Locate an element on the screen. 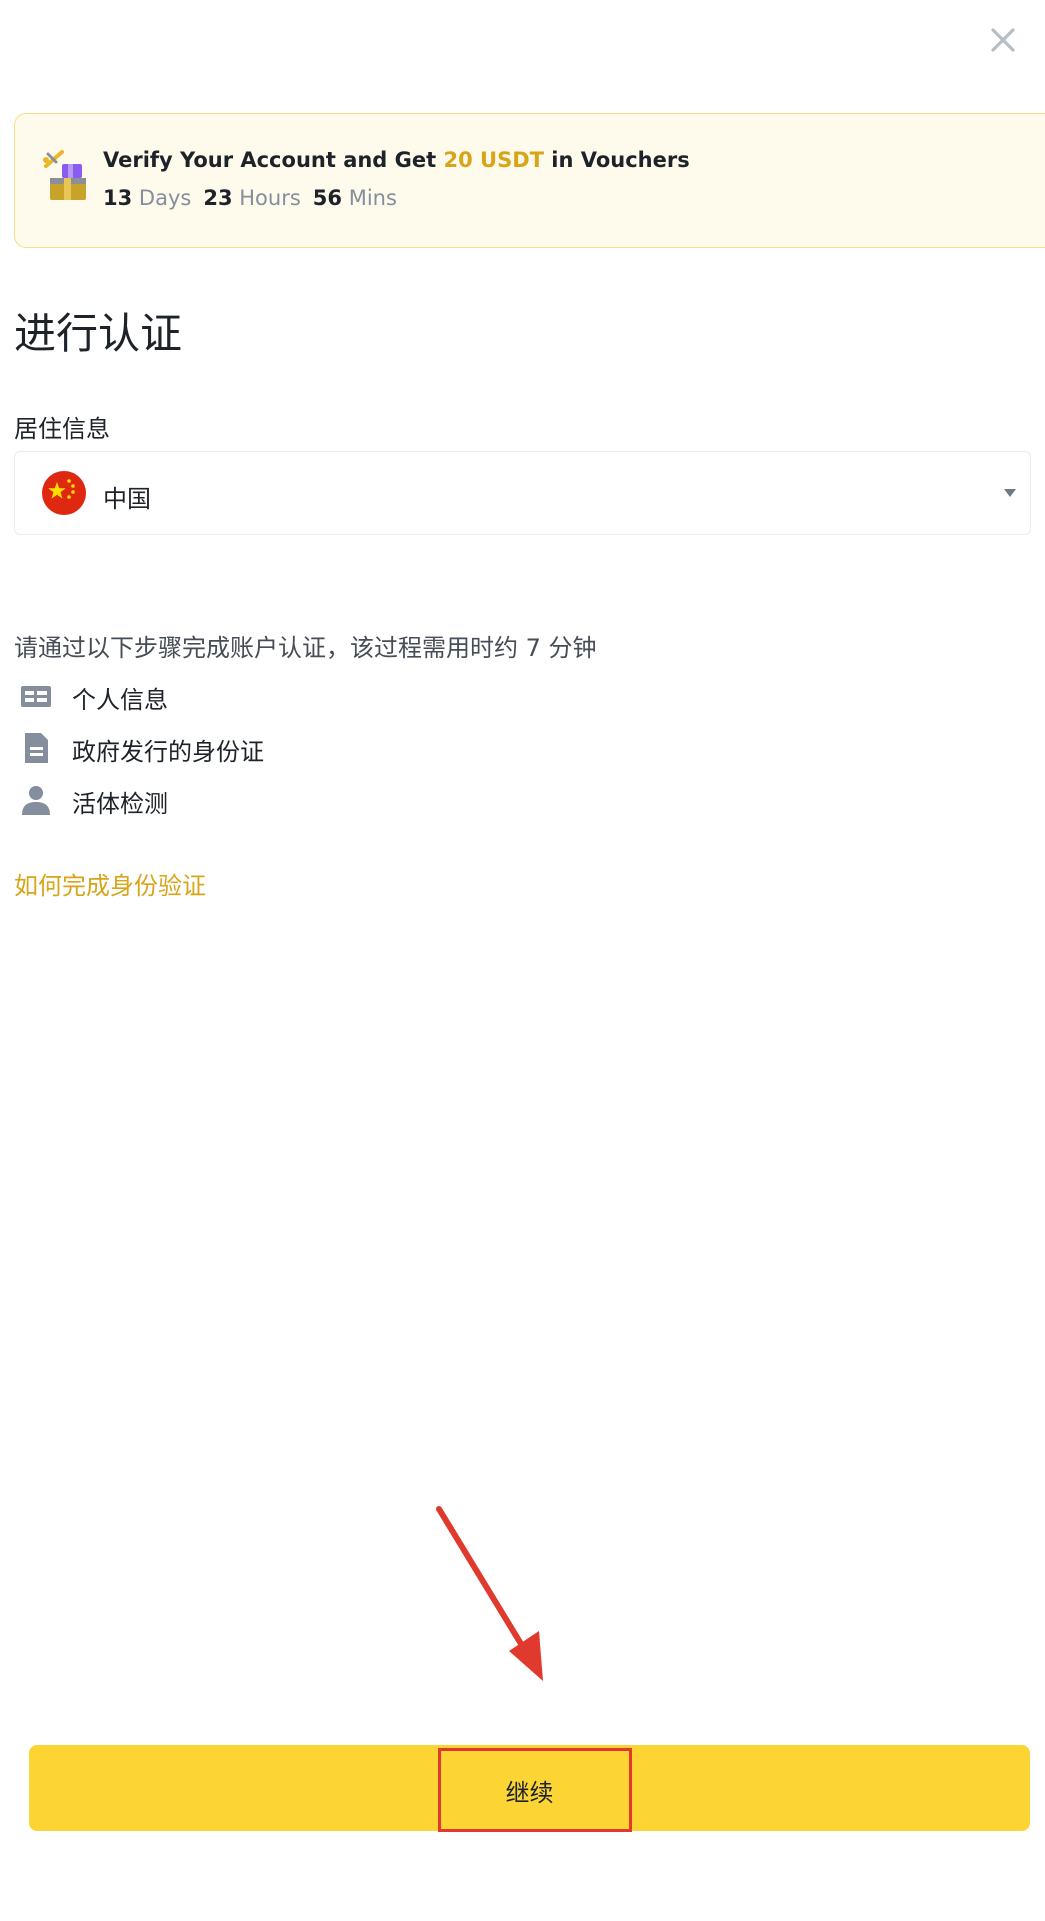 The image size is (1045, 1921). close-icon is located at coordinates (1003, 40).